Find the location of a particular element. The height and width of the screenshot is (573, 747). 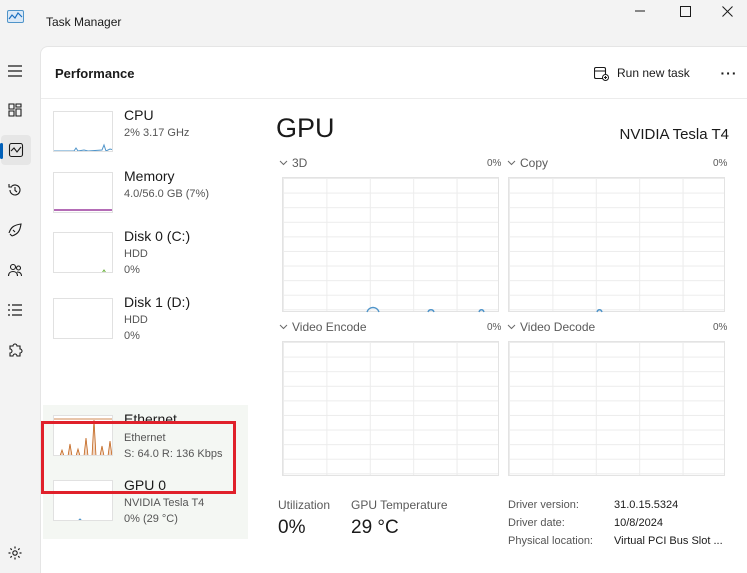

run-new-task-button: Run new task is located at coordinates (642, 73).